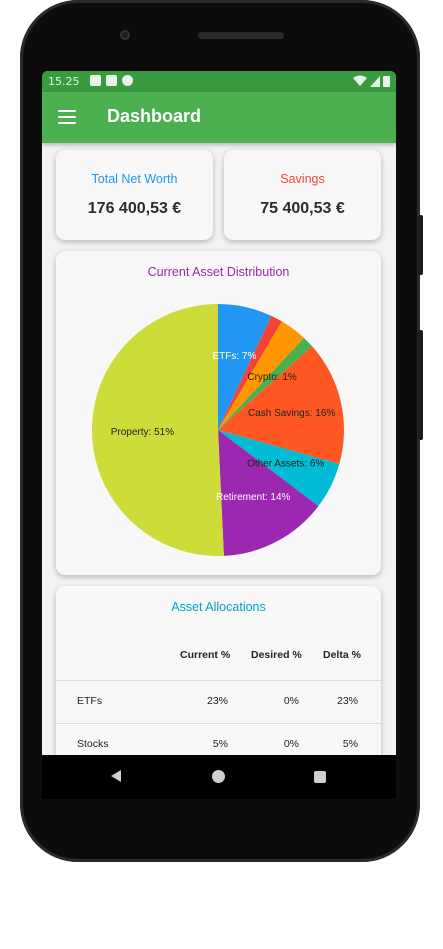  Describe the element at coordinates (302, 195) in the screenshot. I see `savings-card: Savings 75 400,53 €` at that location.